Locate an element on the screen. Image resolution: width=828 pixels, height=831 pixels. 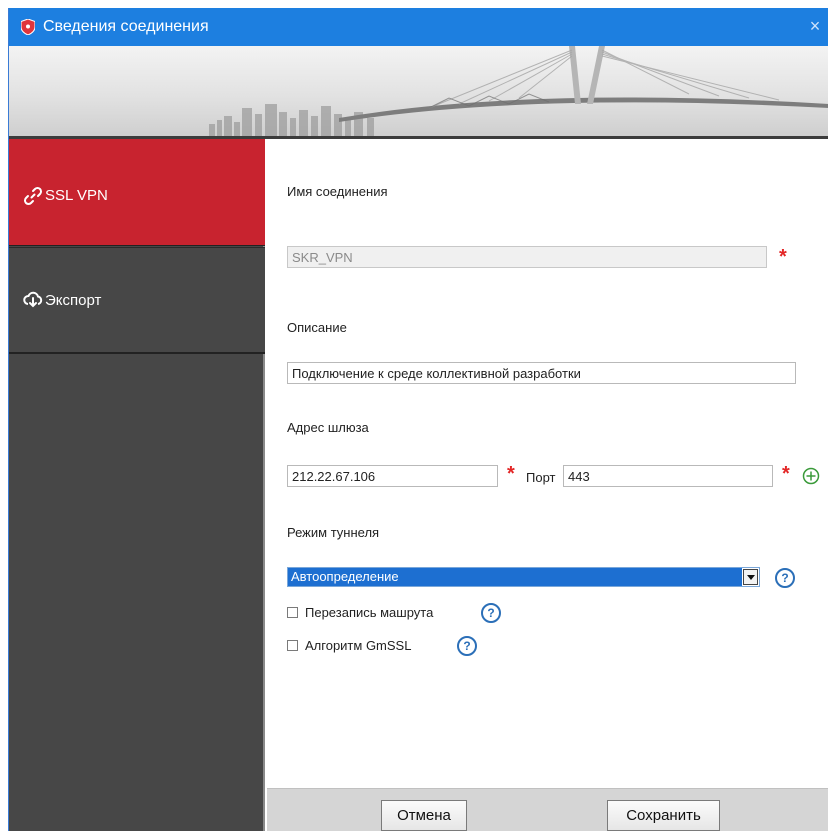
tunnel-mode-value: Автоопределение is located at coordinates (515, 577).